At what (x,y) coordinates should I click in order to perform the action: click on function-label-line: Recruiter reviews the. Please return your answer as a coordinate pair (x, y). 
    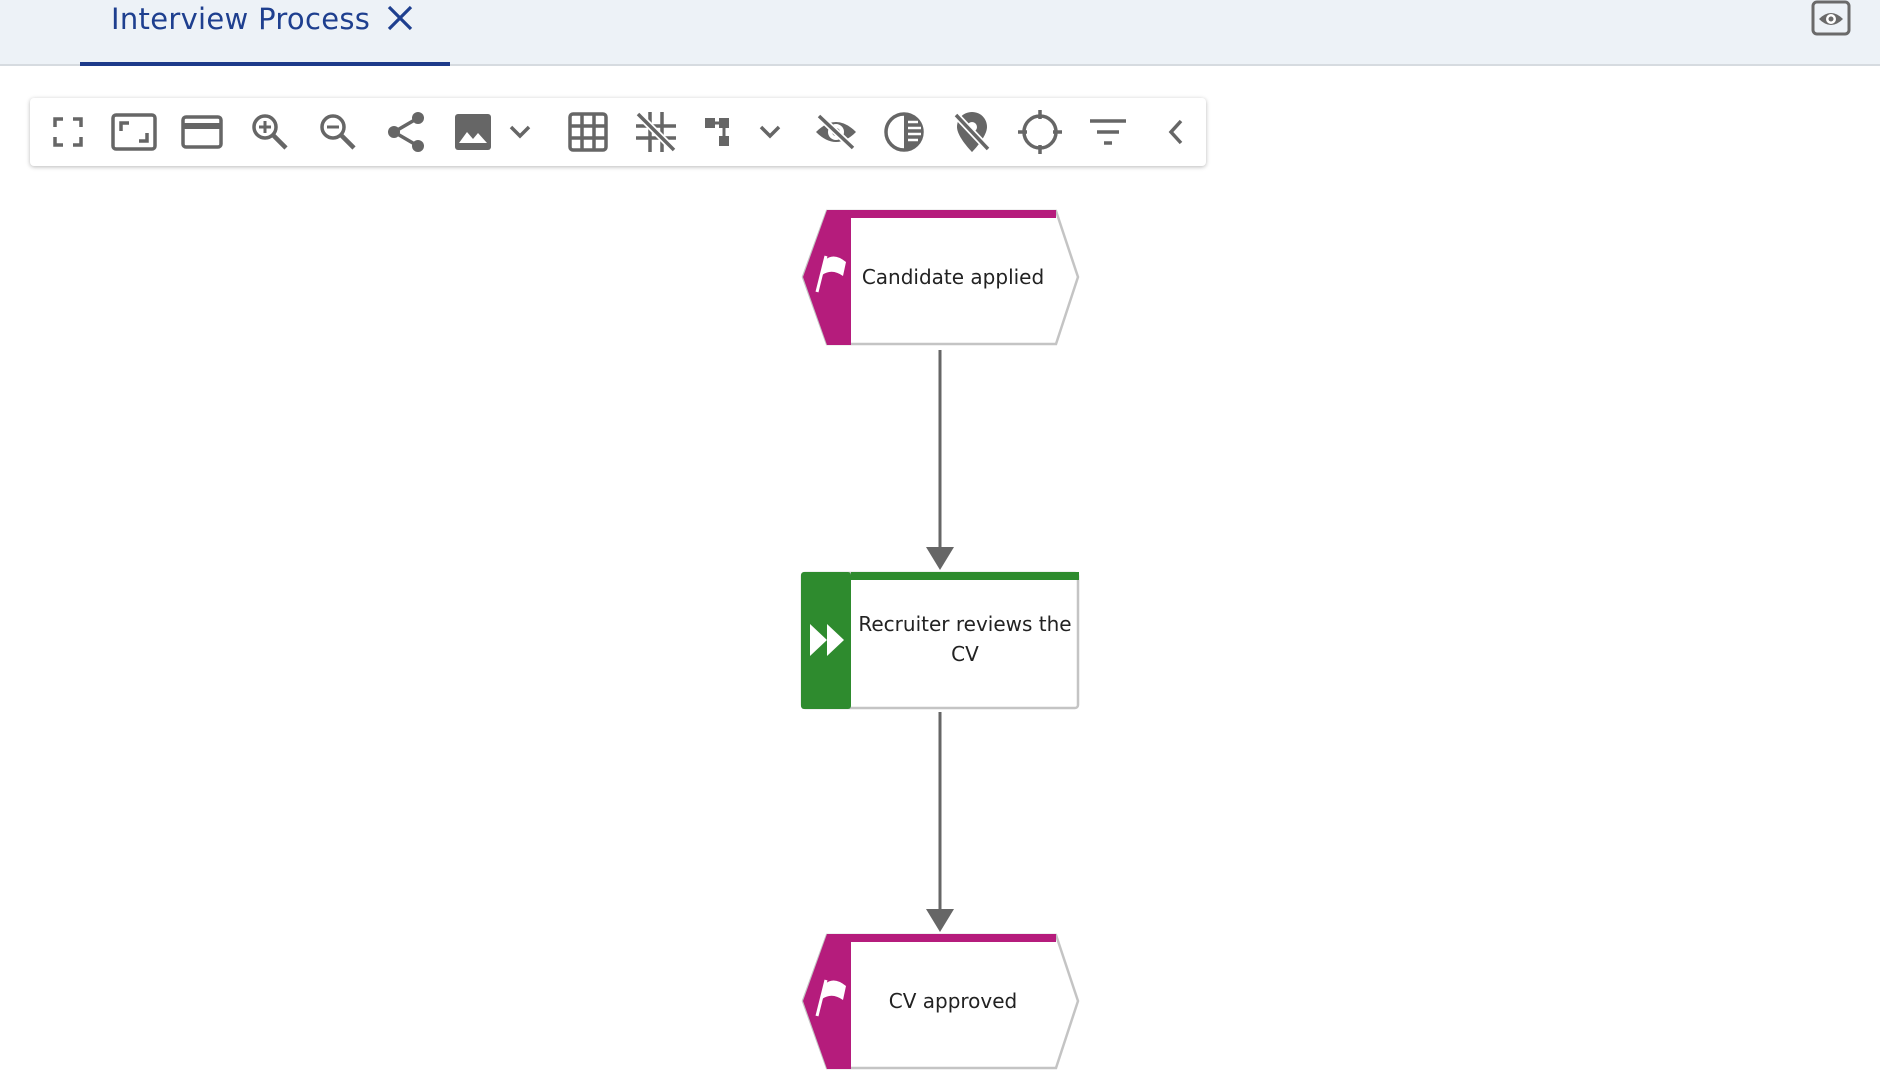
    Looking at the image, I should click on (965, 624).